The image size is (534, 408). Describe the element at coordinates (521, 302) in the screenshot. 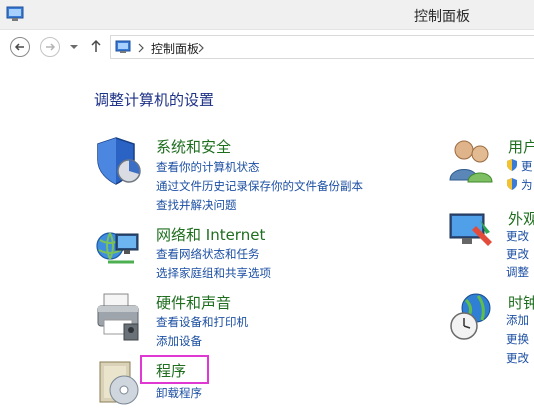

I see `category-title-clock: 时钟` at that location.